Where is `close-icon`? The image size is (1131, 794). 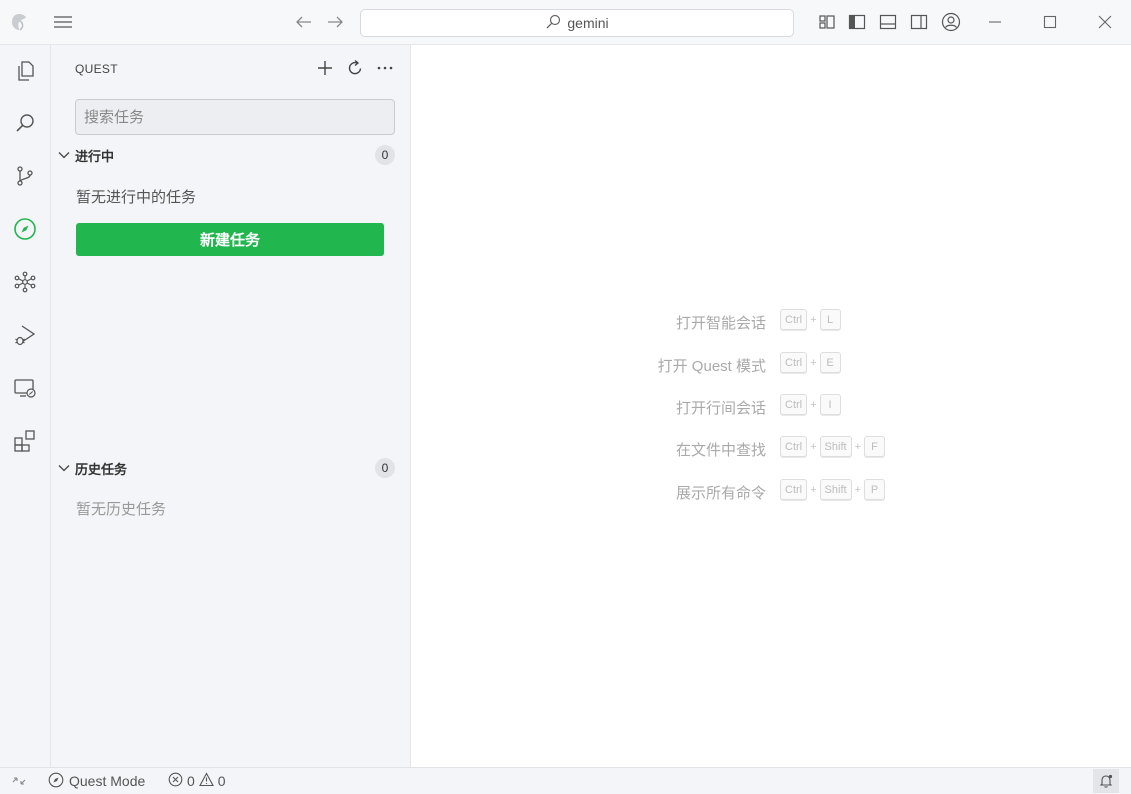 close-icon is located at coordinates (1105, 22).